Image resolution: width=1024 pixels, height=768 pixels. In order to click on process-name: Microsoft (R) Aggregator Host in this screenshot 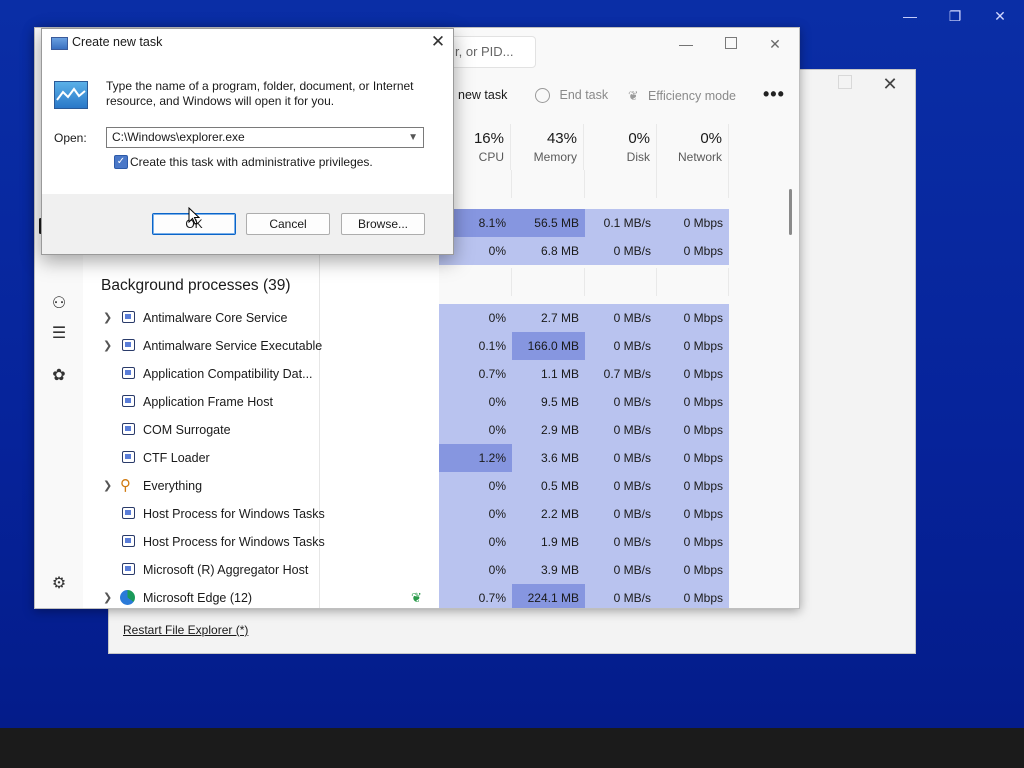, I will do `click(226, 570)`.